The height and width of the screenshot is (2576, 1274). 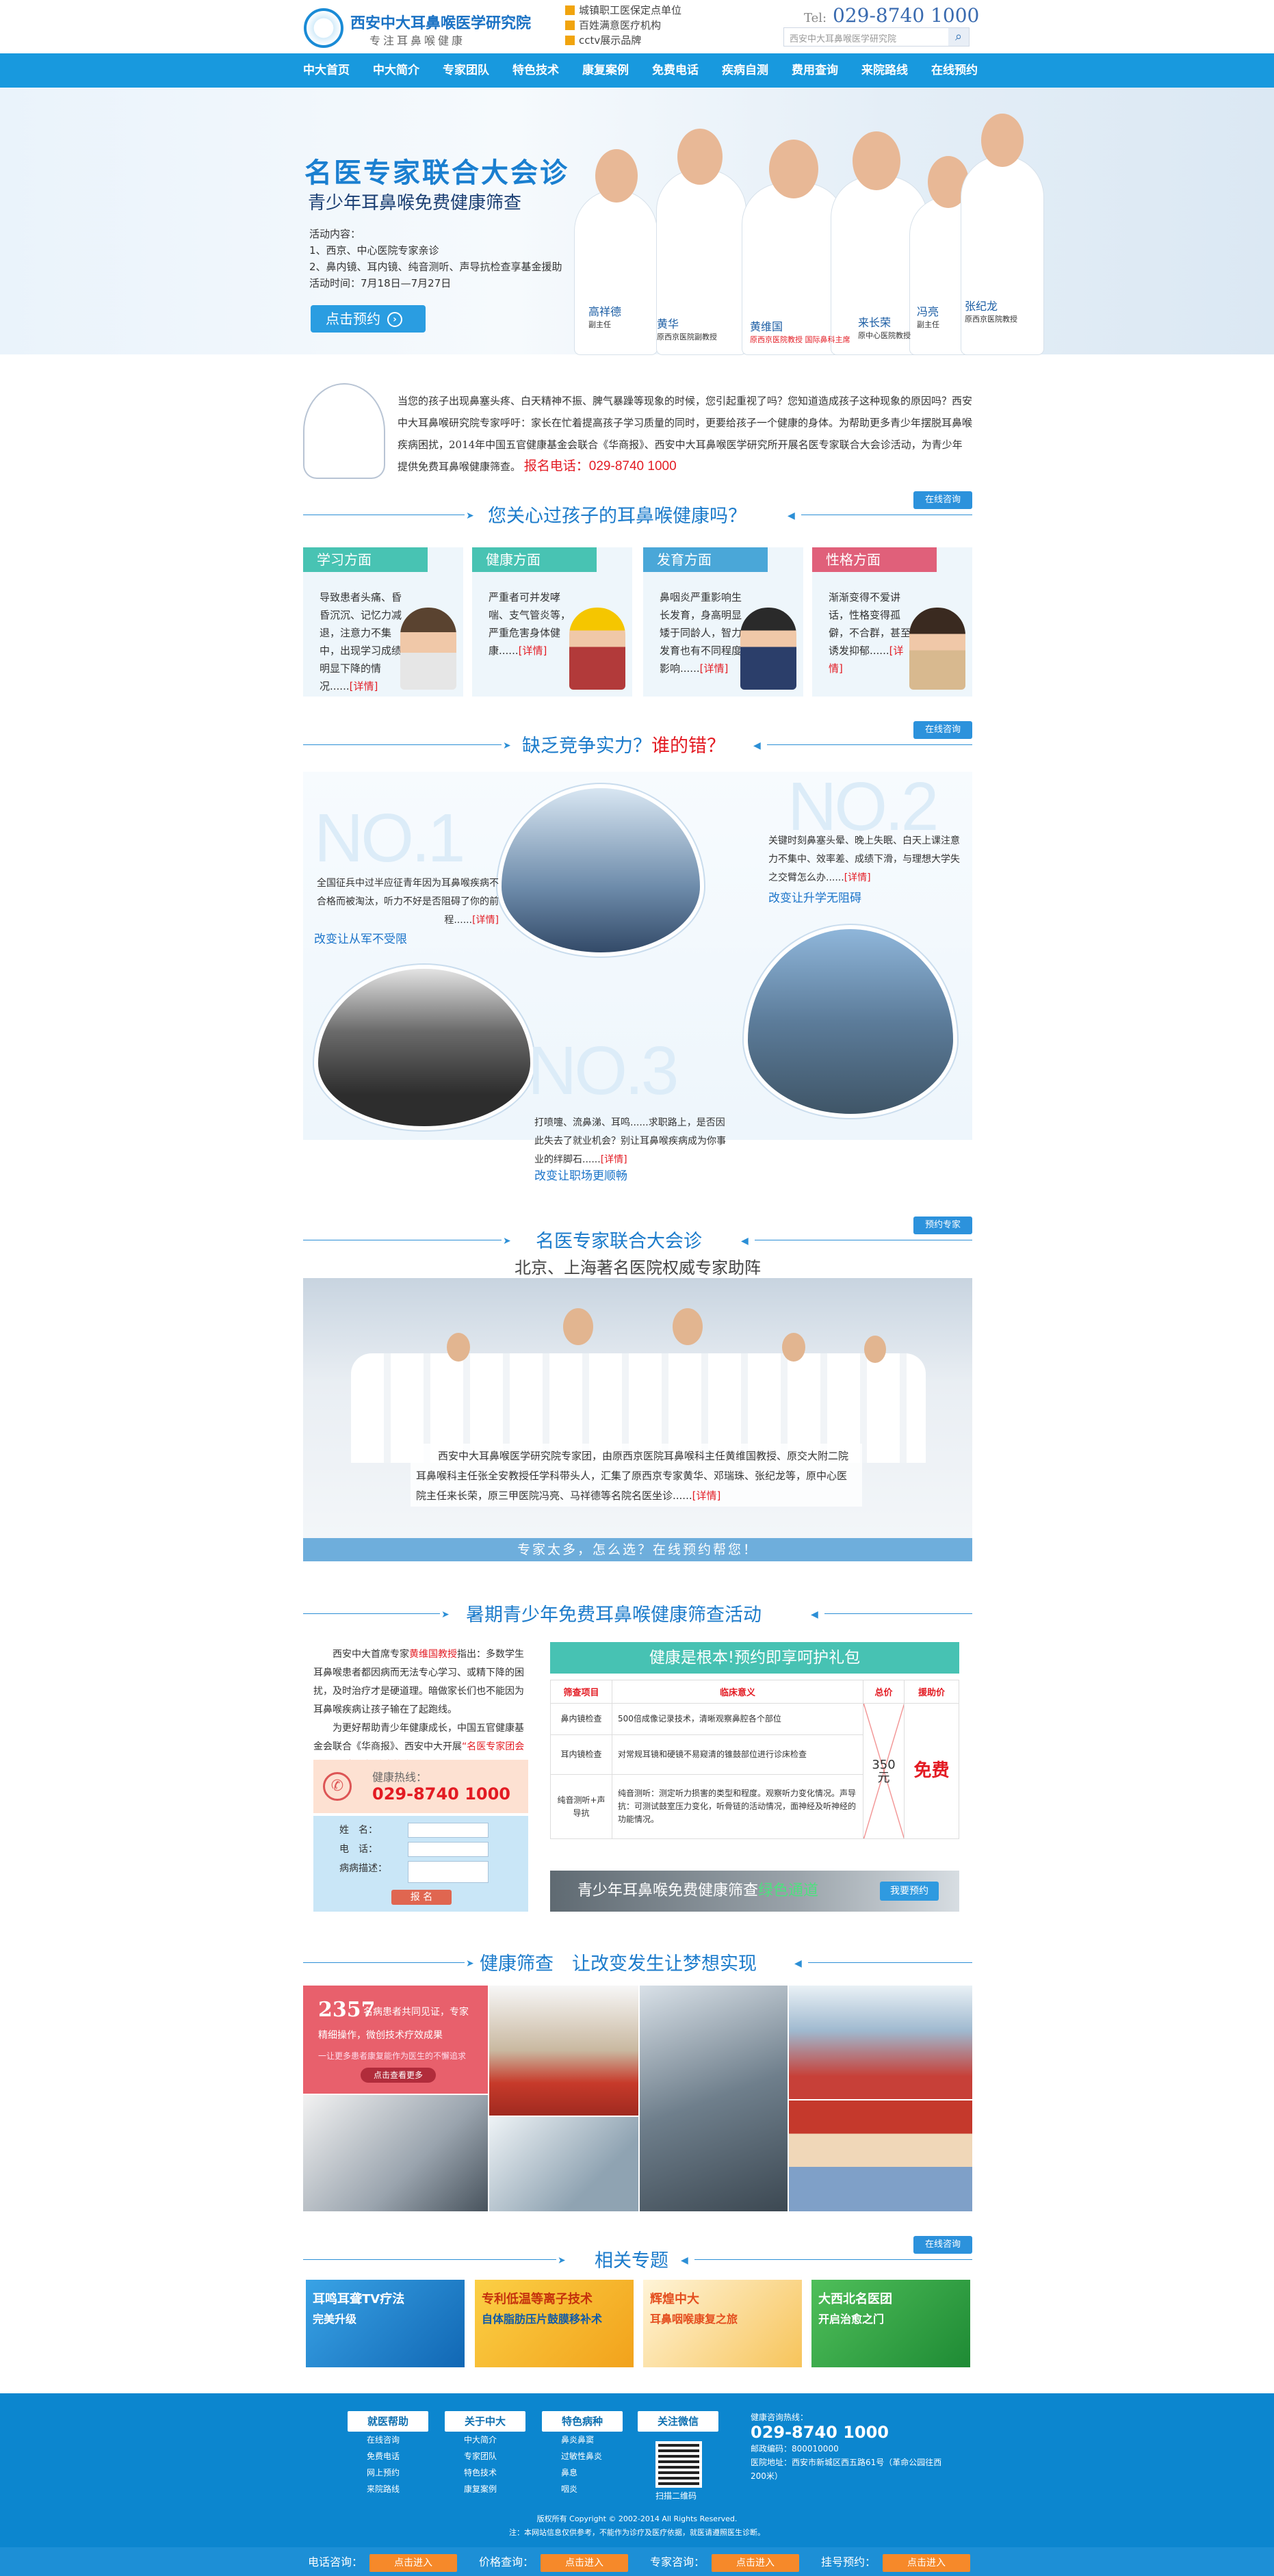 I want to click on nav-item: 费用查询, so click(x=815, y=70).